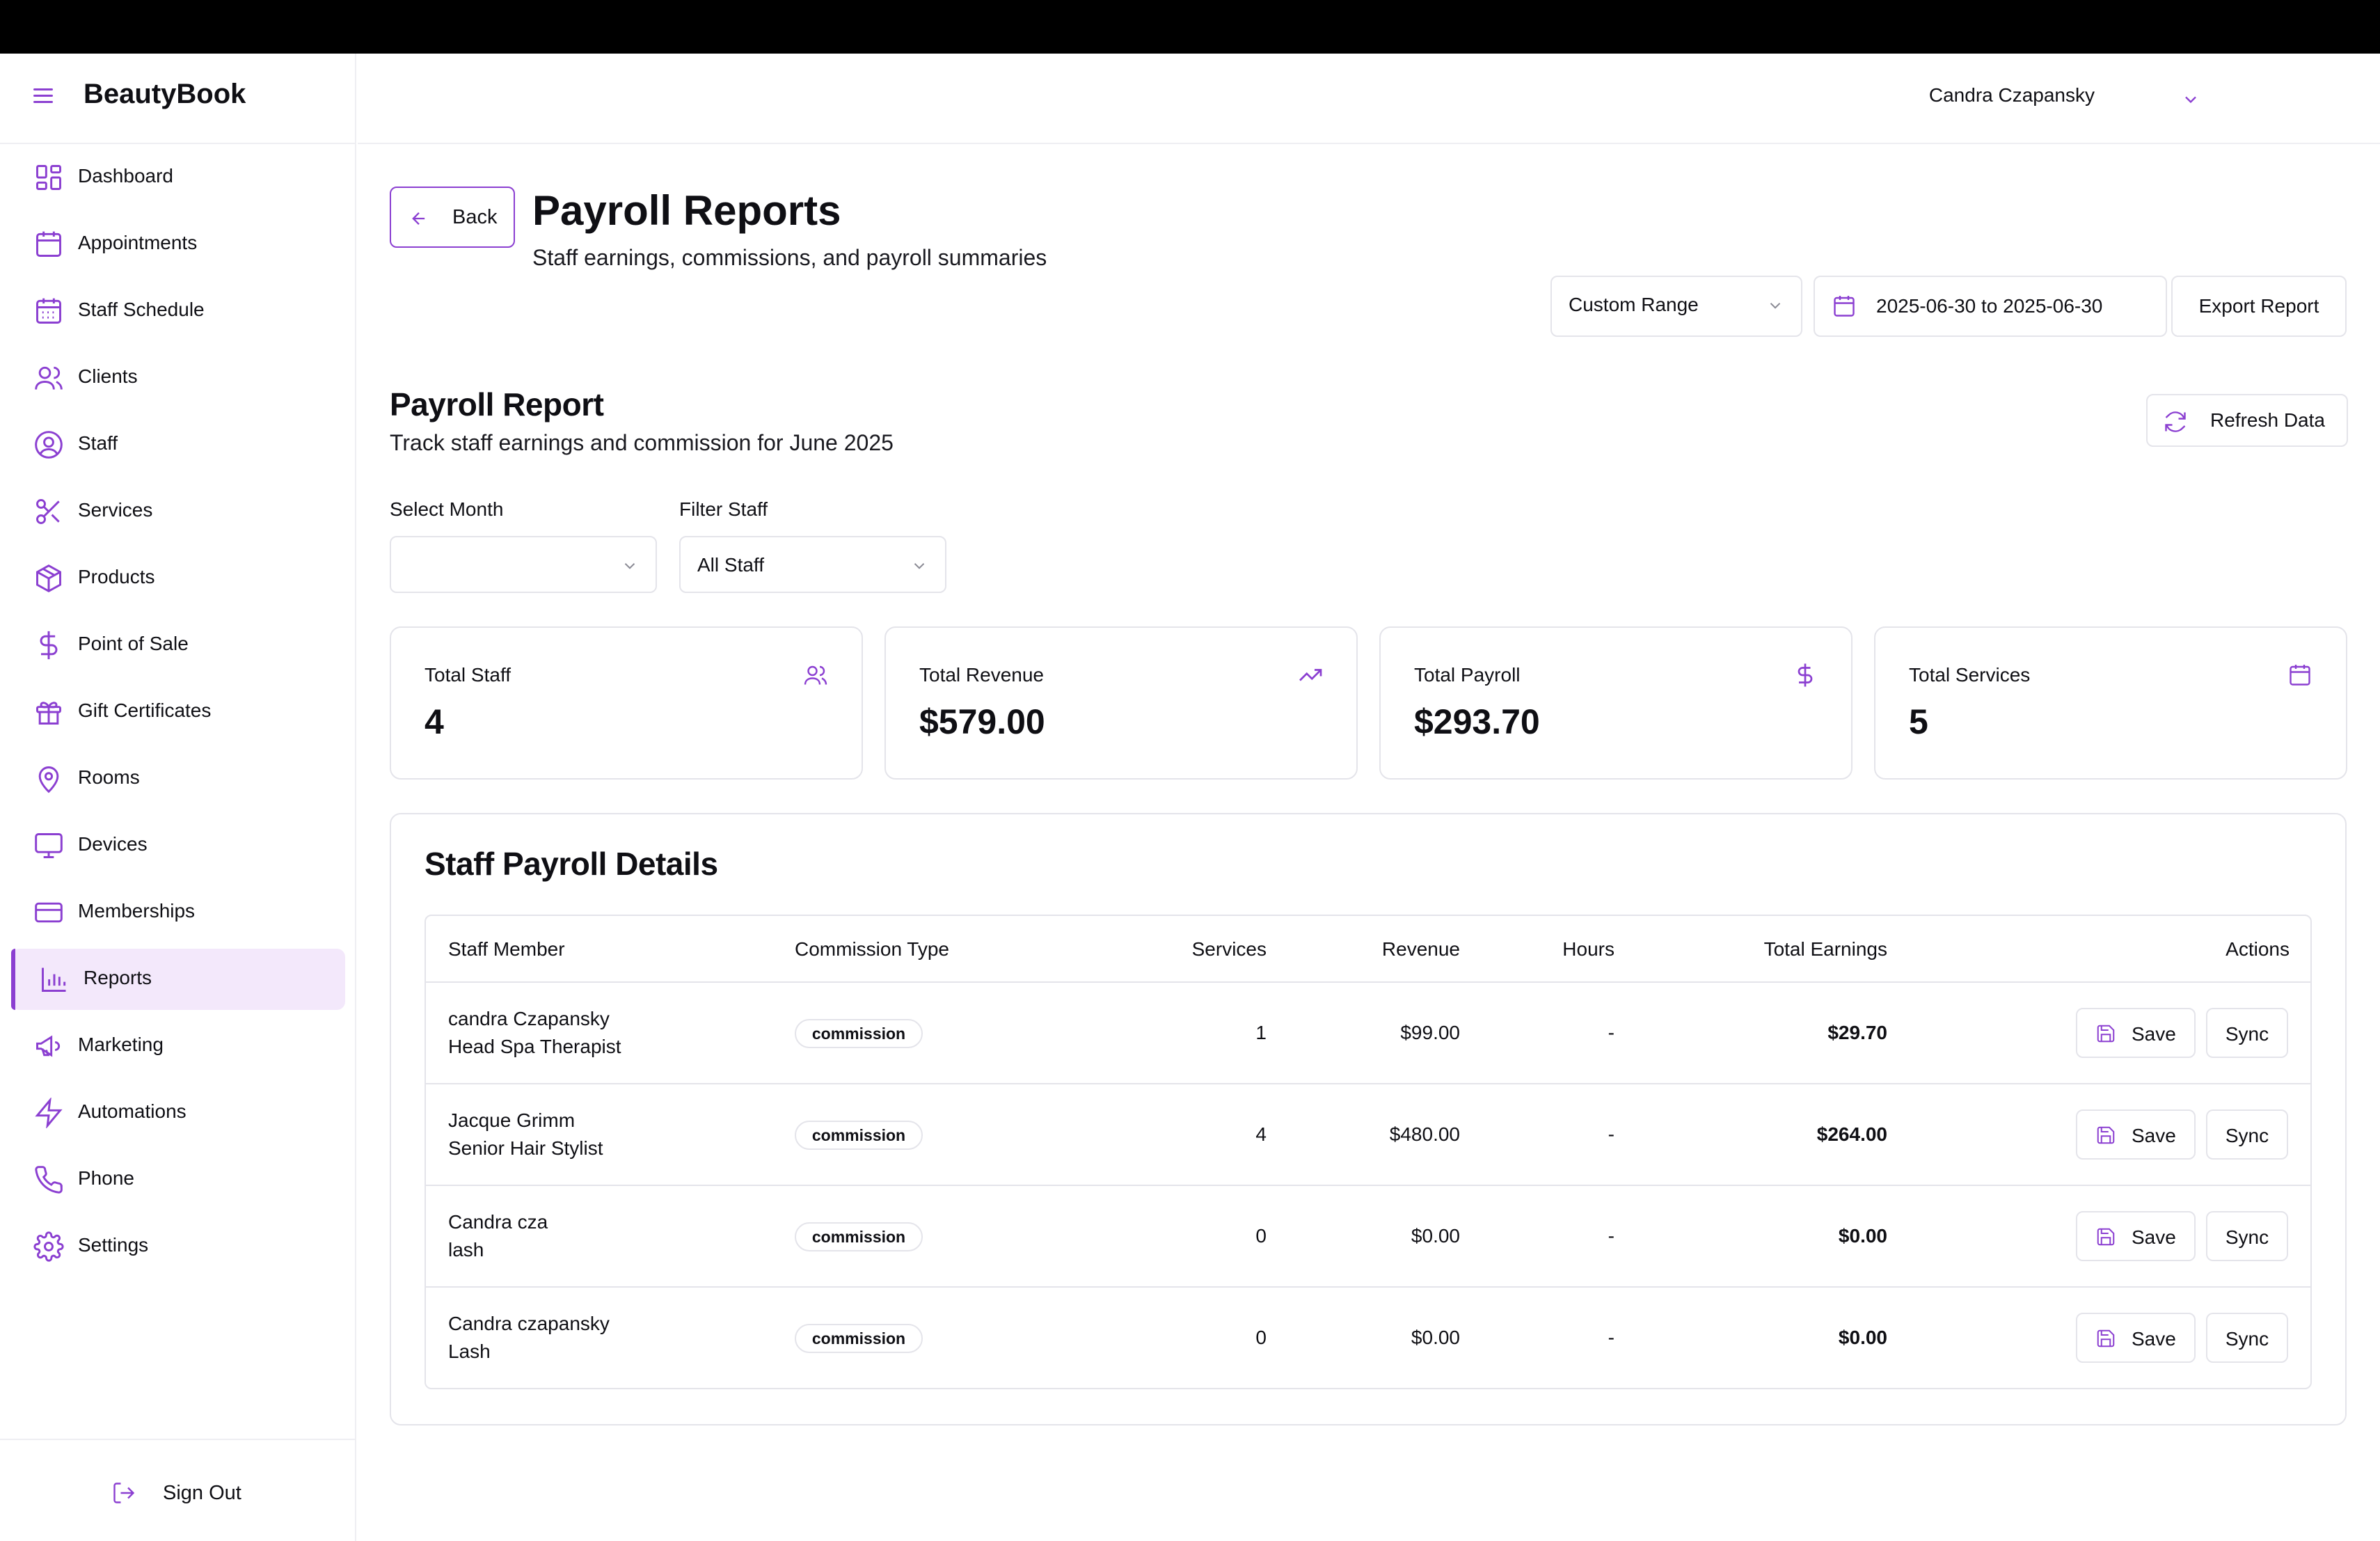  Describe the element at coordinates (512, 1120) in the screenshot. I see `staff-name: Jacque Grimm` at that location.